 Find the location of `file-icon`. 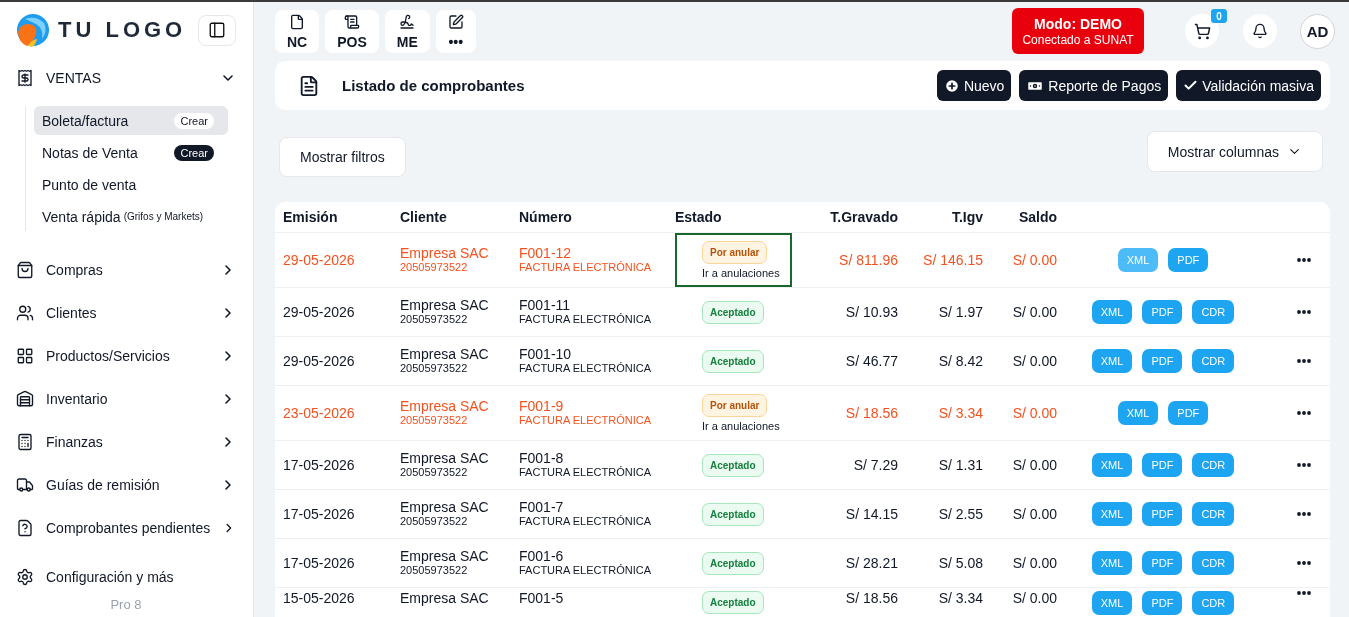

file-icon is located at coordinates (297, 22).